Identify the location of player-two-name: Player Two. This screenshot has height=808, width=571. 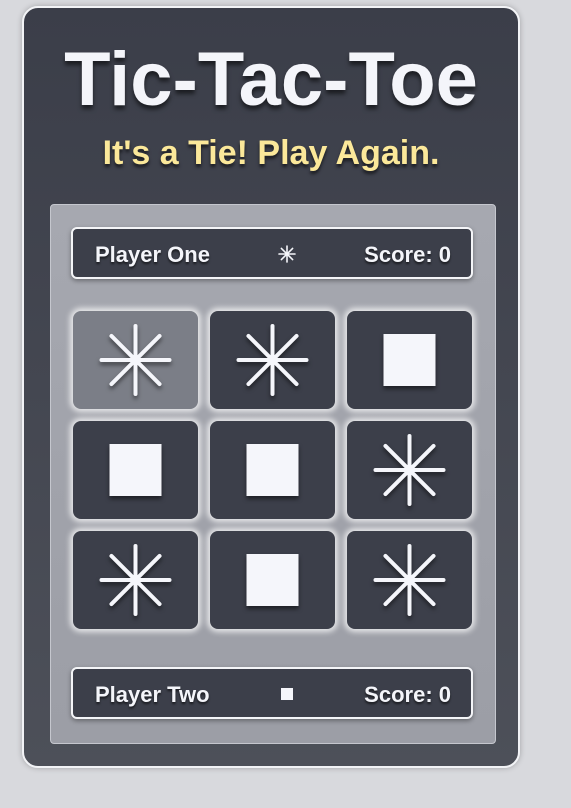
(152, 694).